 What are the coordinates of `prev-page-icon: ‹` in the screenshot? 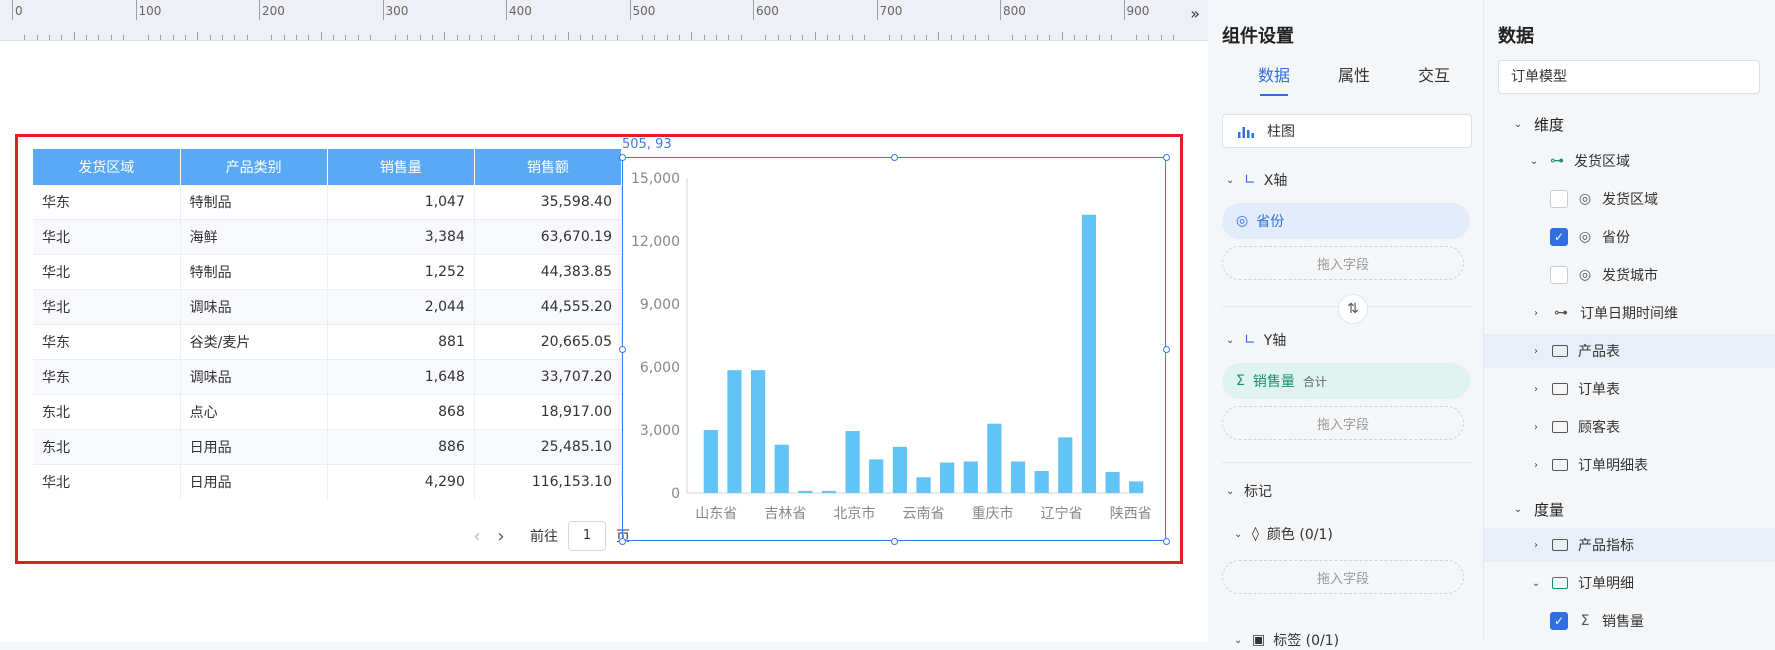 It's located at (477, 536).